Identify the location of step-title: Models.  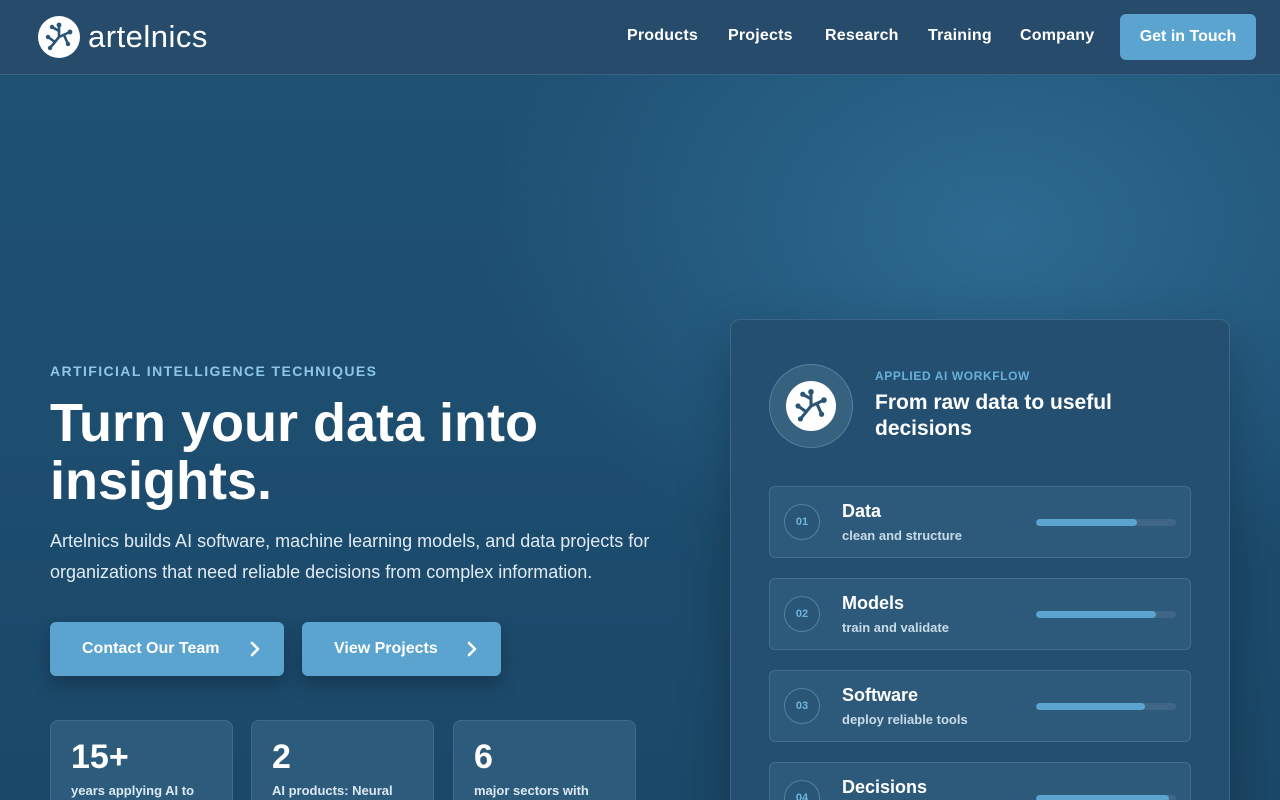
(873, 603).